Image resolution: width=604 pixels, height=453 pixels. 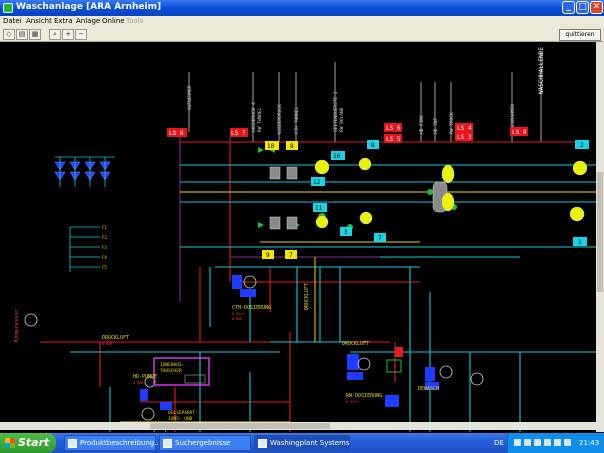 I want to click on save-icon: ▤, so click(x=22, y=34).